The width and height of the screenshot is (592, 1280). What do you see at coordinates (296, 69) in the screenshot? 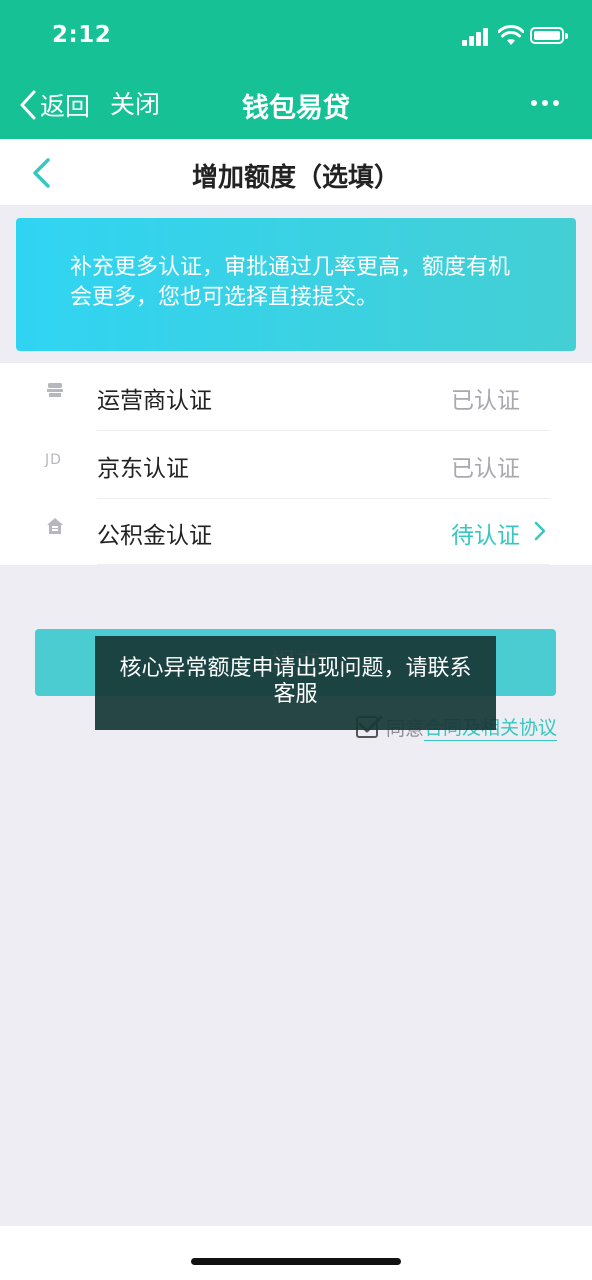
I see `top-bar: 2:12 返回 关闭 钱包易贷` at bounding box center [296, 69].